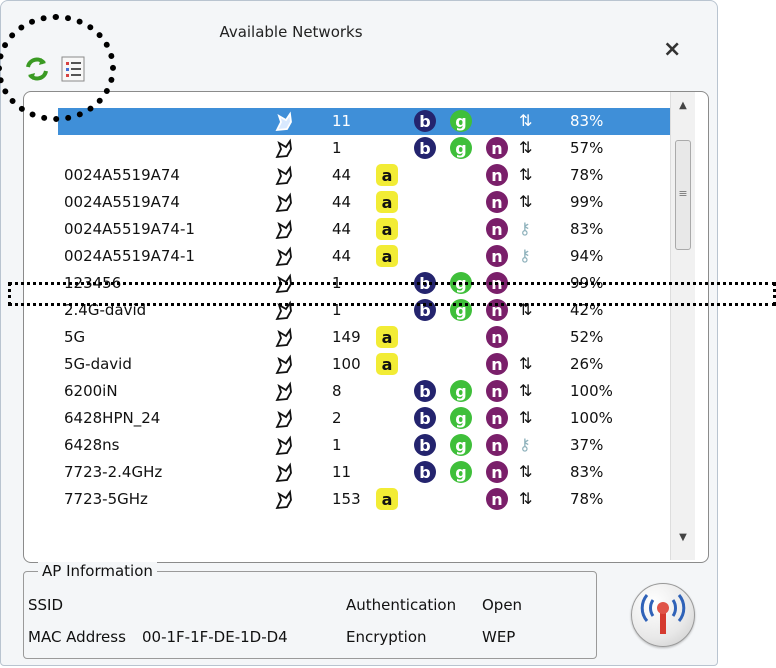  What do you see at coordinates (587, 445) in the screenshot?
I see `signal-strength: 37%` at bounding box center [587, 445].